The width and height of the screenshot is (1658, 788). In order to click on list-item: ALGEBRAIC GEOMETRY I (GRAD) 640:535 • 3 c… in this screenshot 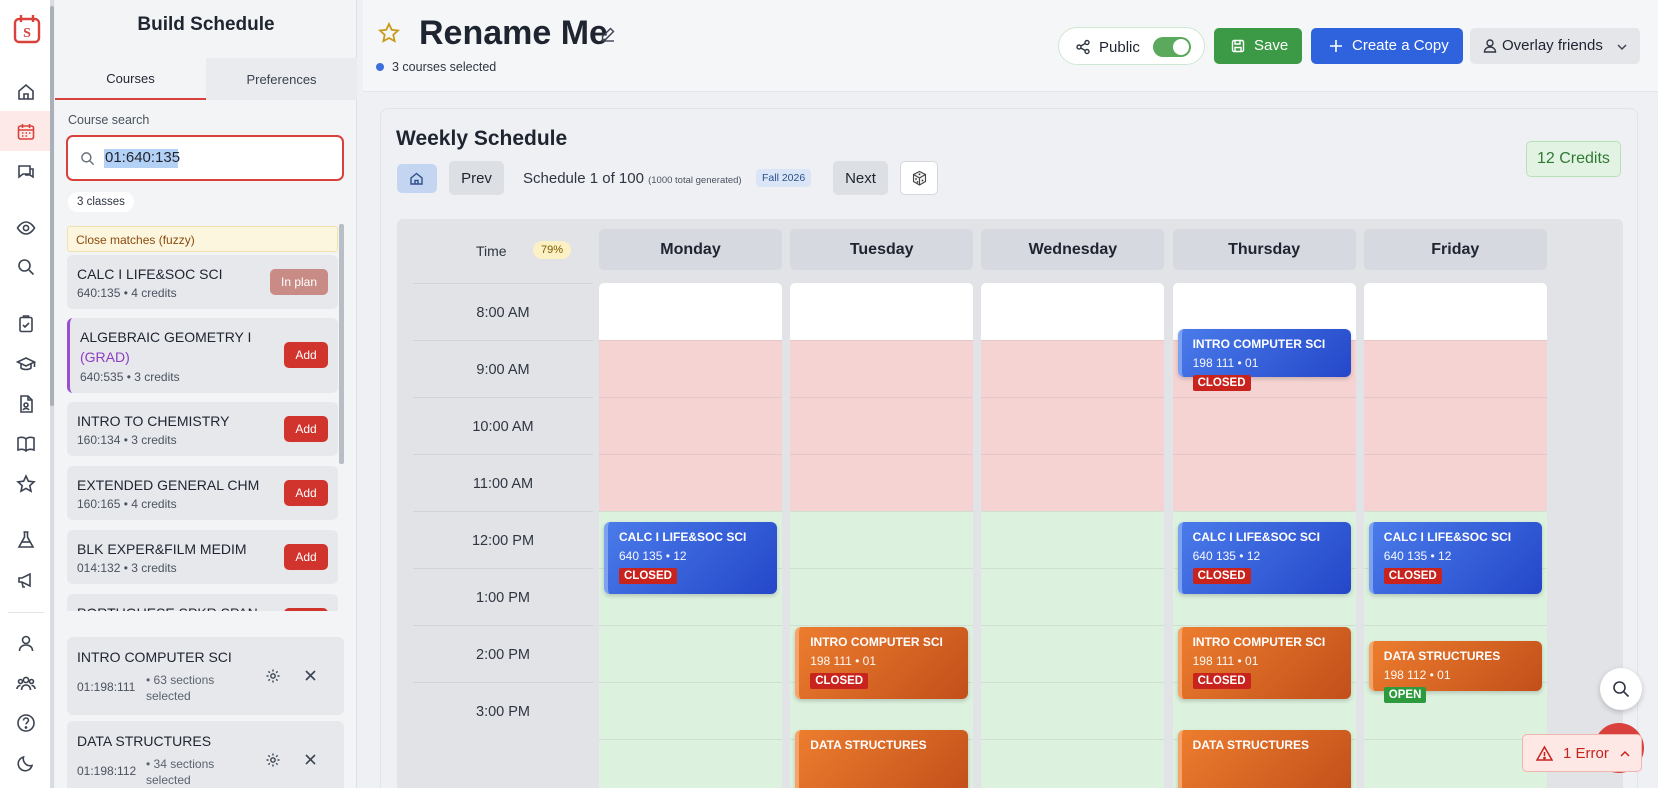, I will do `click(202, 355)`.